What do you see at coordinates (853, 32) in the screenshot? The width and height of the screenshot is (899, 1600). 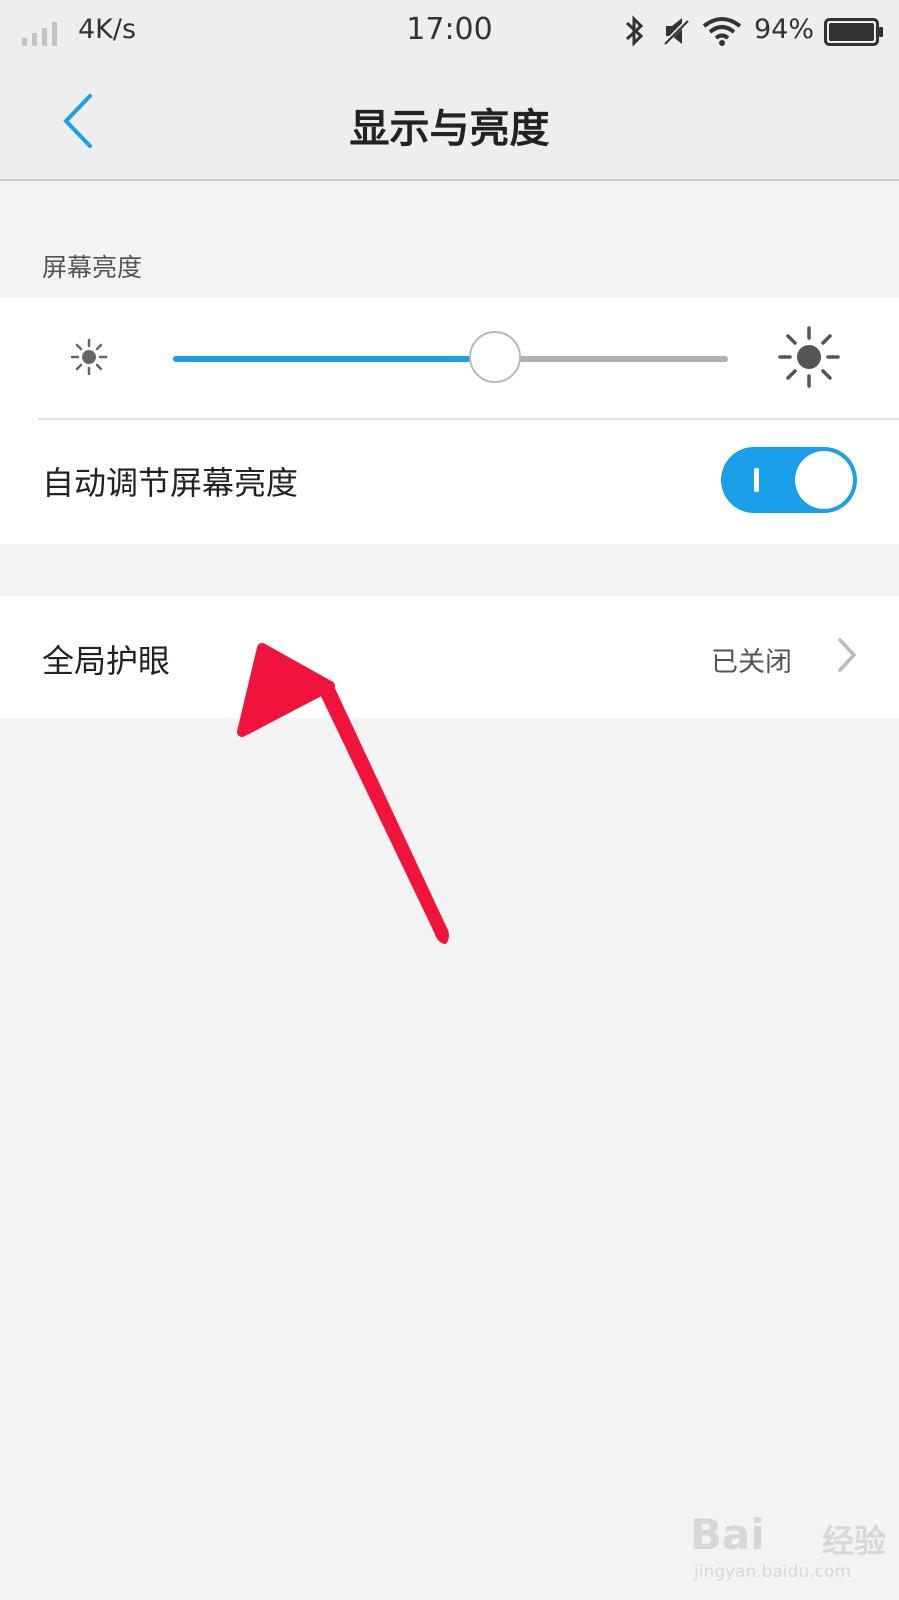 I see `battery-icon` at bounding box center [853, 32].